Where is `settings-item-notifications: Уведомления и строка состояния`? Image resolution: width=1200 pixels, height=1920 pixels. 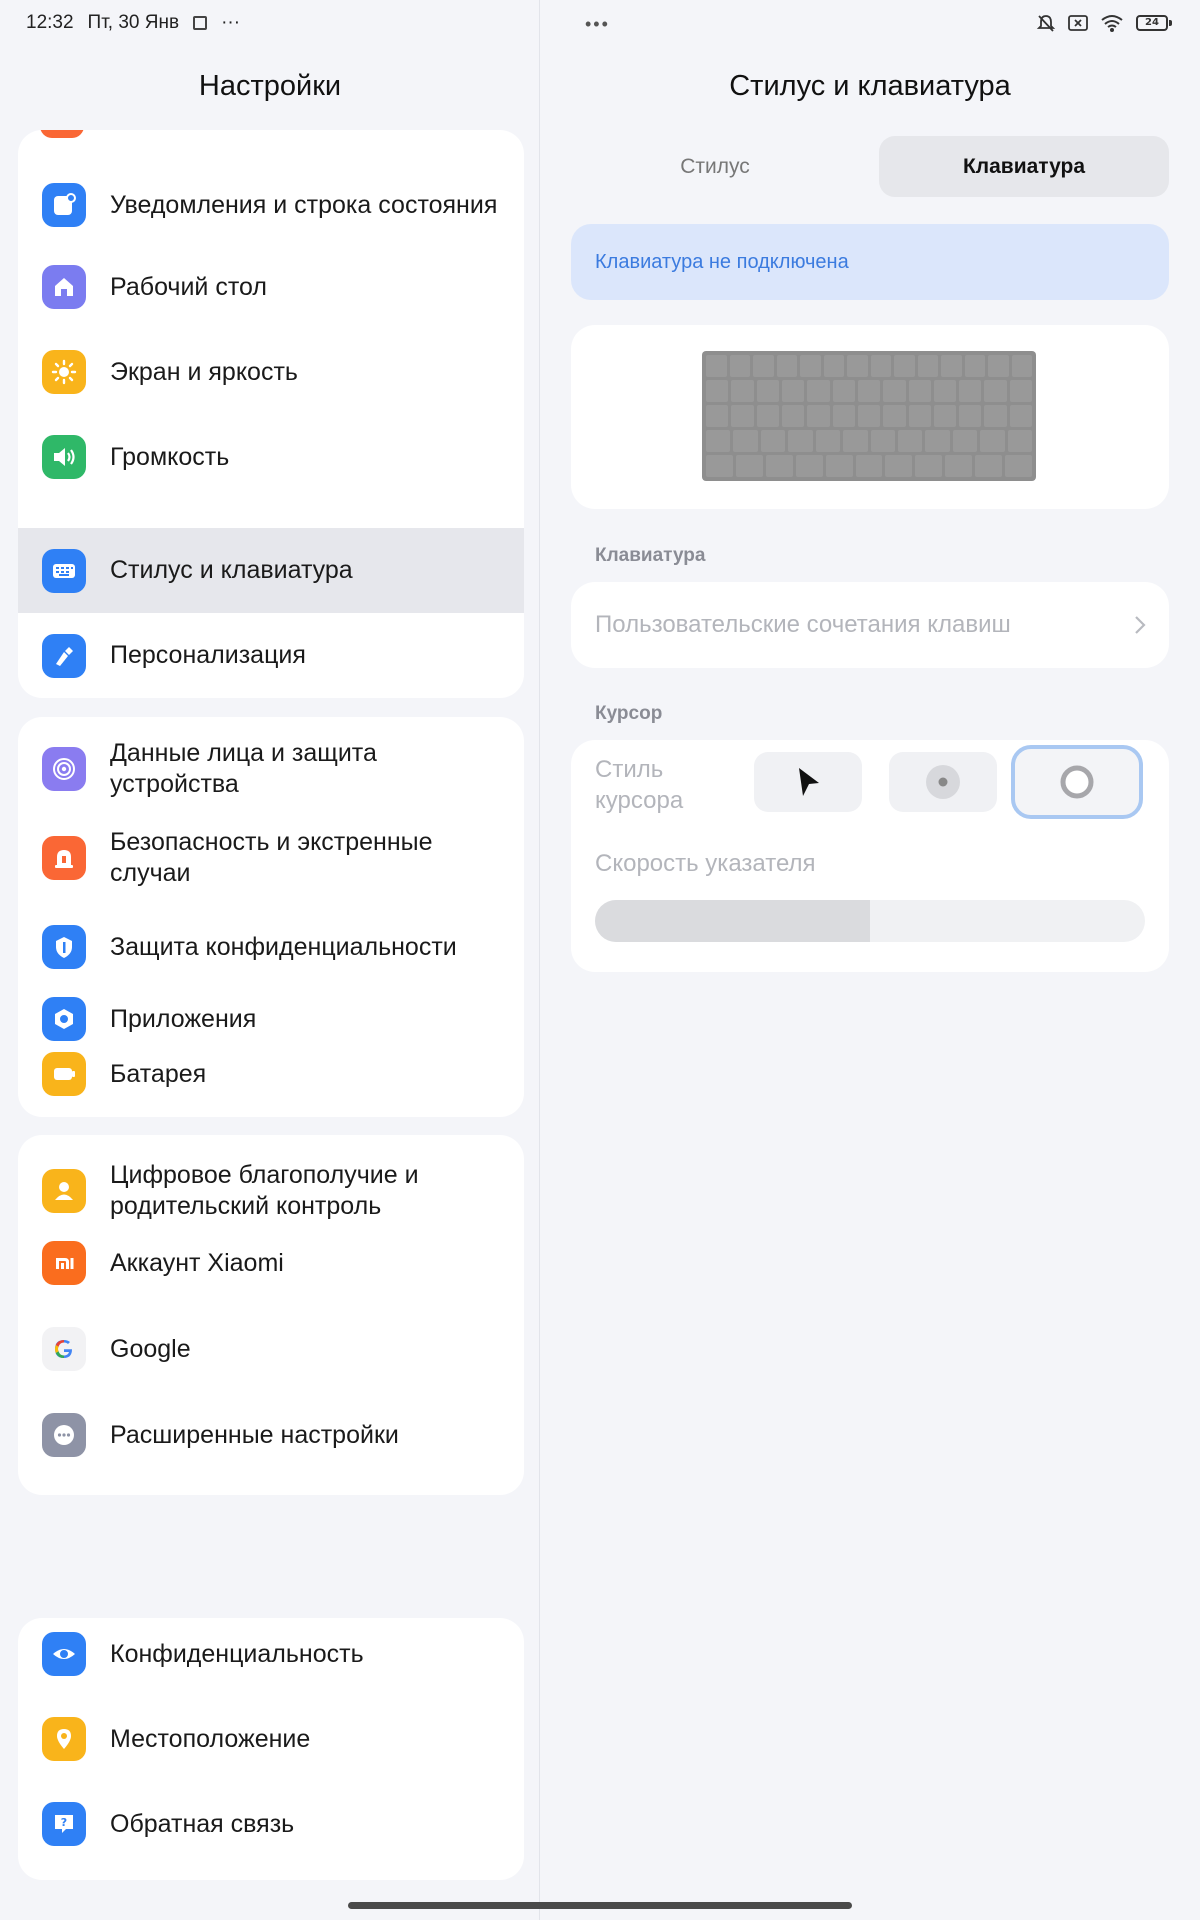 settings-item-notifications: Уведомления и строка состояния is located at coordinates (271, 205).